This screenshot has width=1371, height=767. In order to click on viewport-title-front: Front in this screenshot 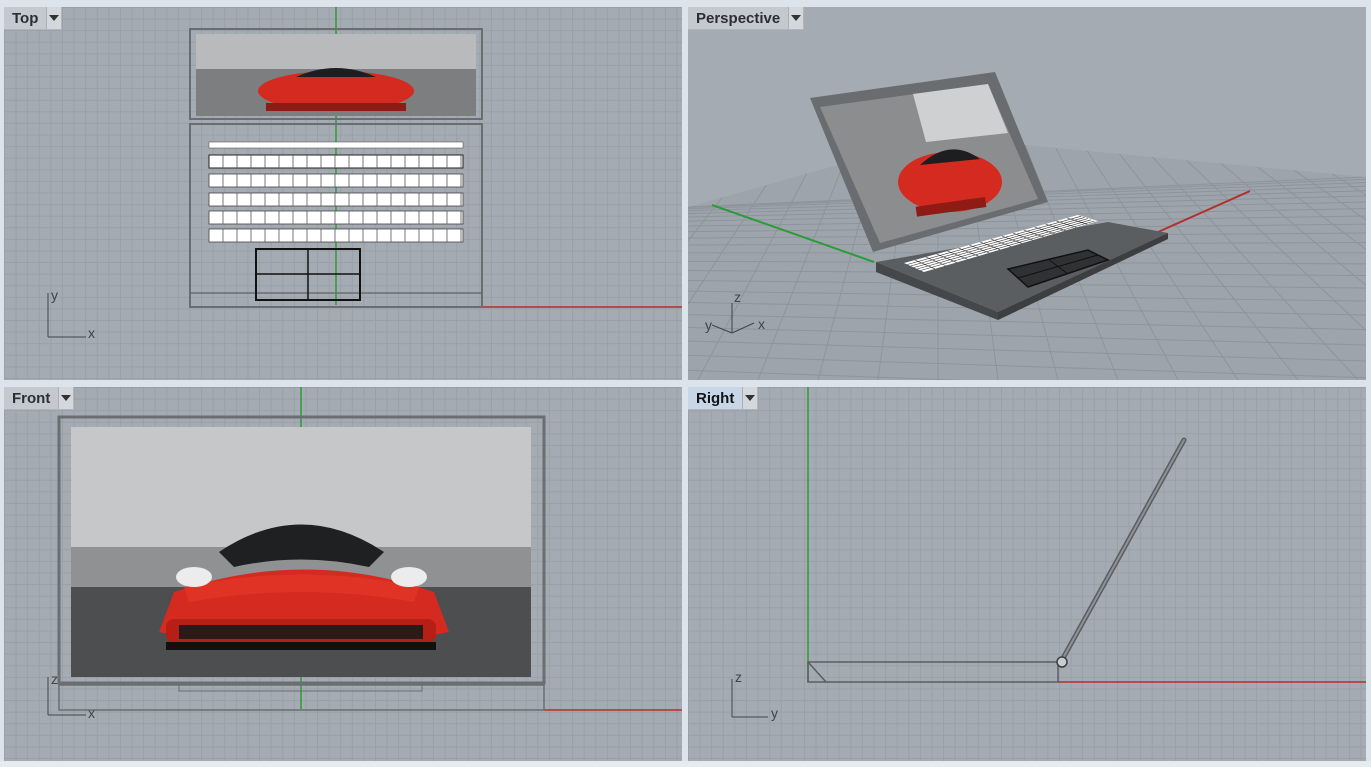, I will do `click(39, 398)`.